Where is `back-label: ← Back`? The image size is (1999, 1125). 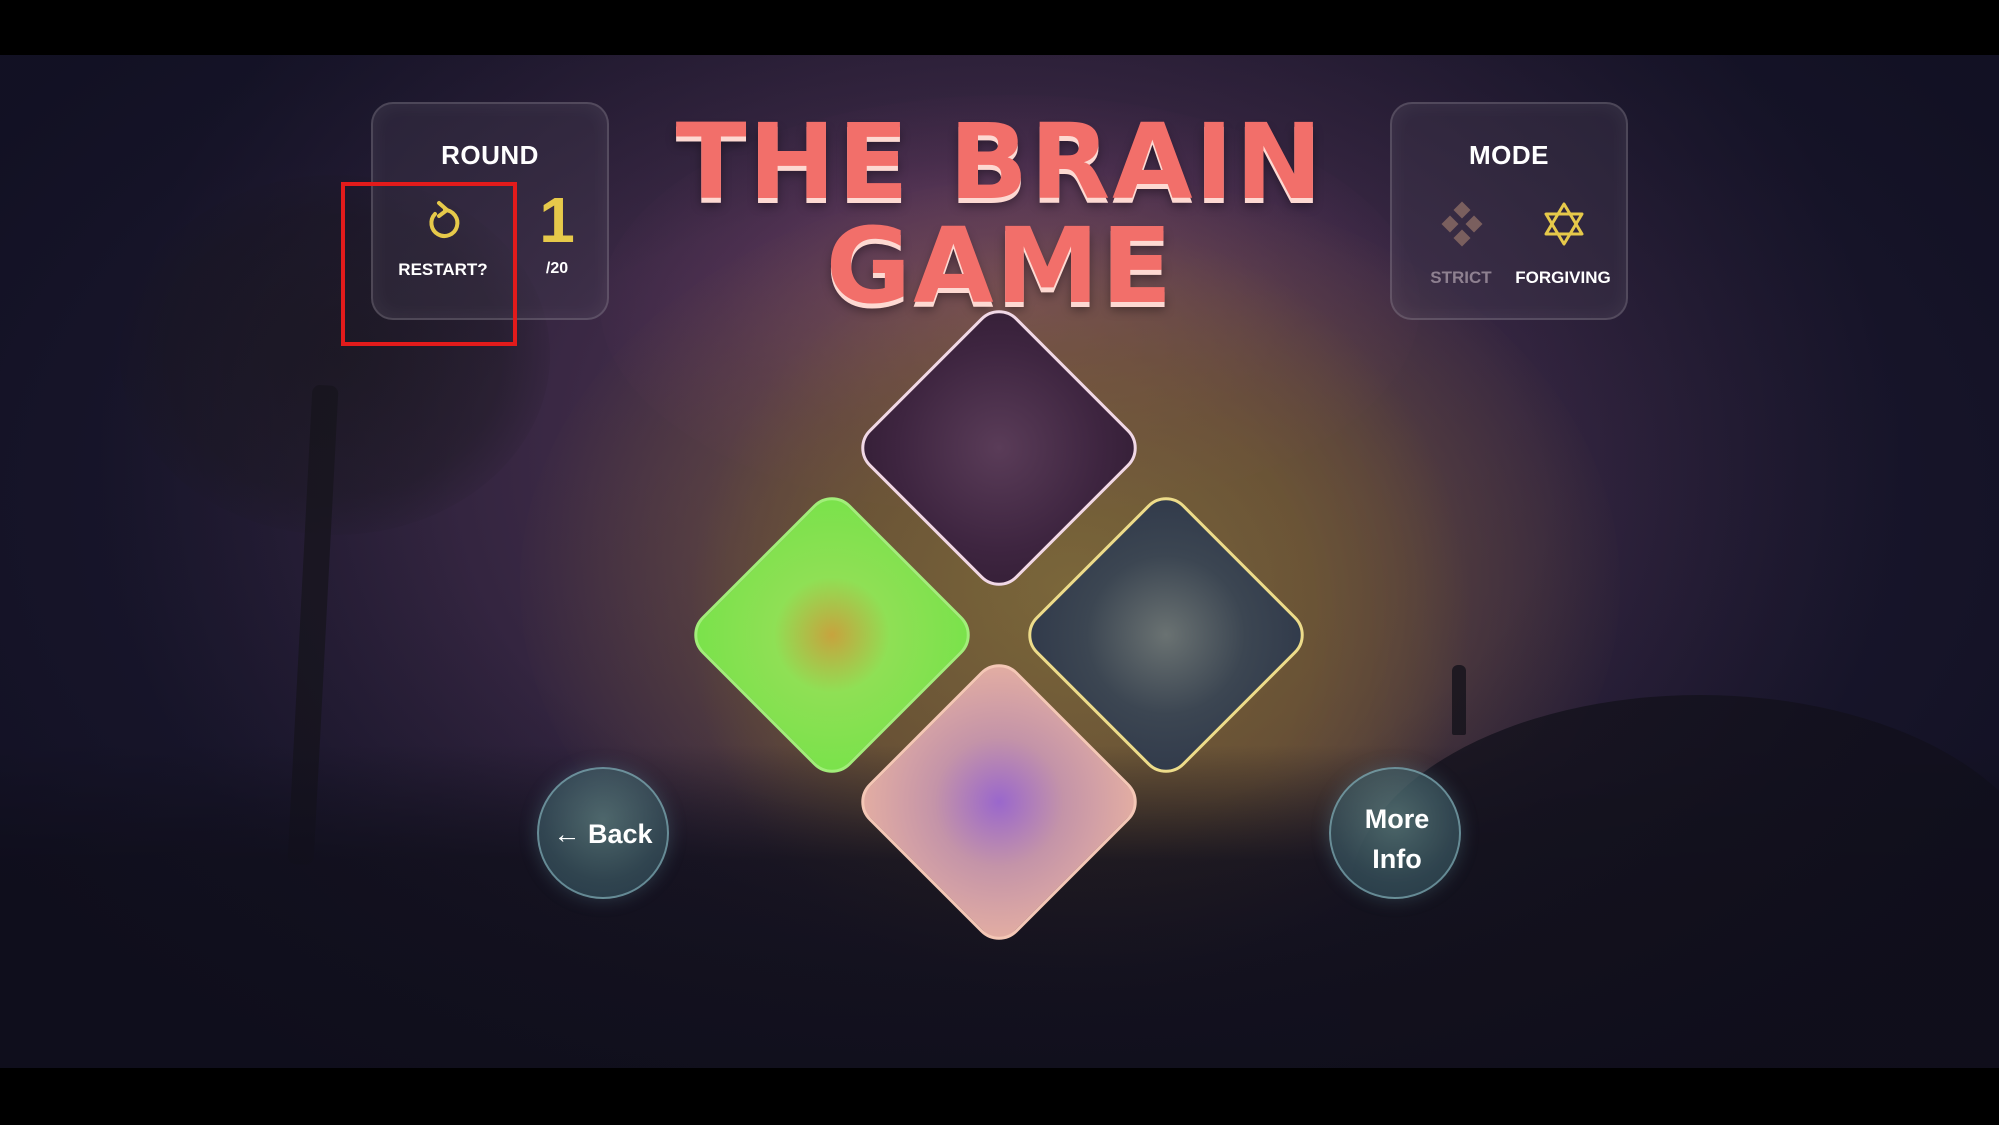
back-label: ← Back is located at coordinates (603, 834).